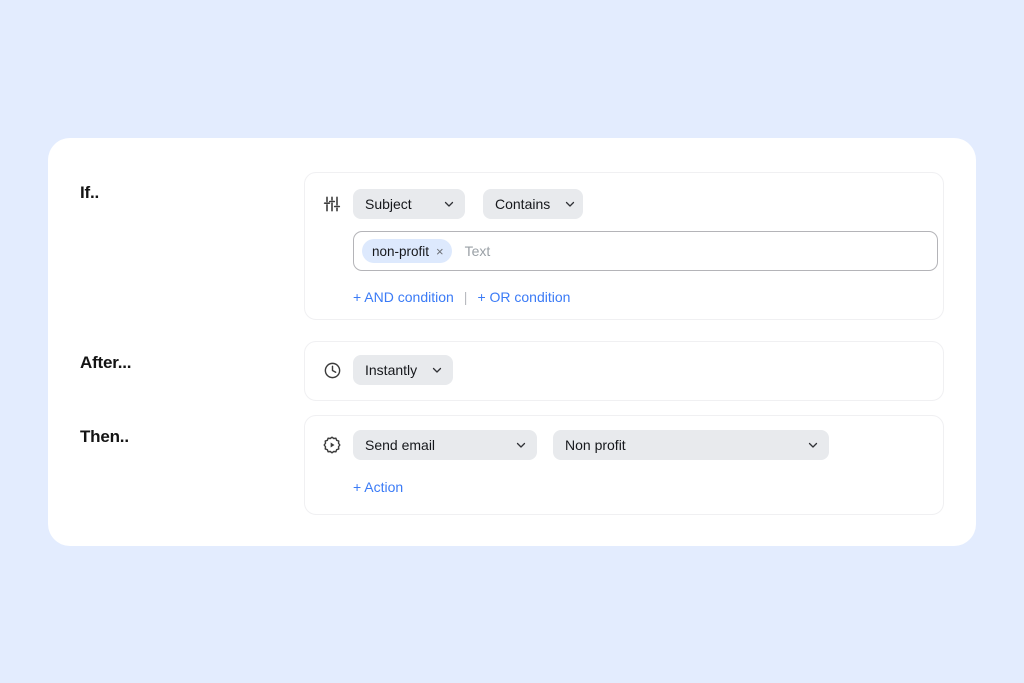 This screenshot has height=683, width=1024. What do you see at coordinates (623, 204) in the screenshot?
I see `if-condition-line: Subject Contains` at bounding box center [623, 204].